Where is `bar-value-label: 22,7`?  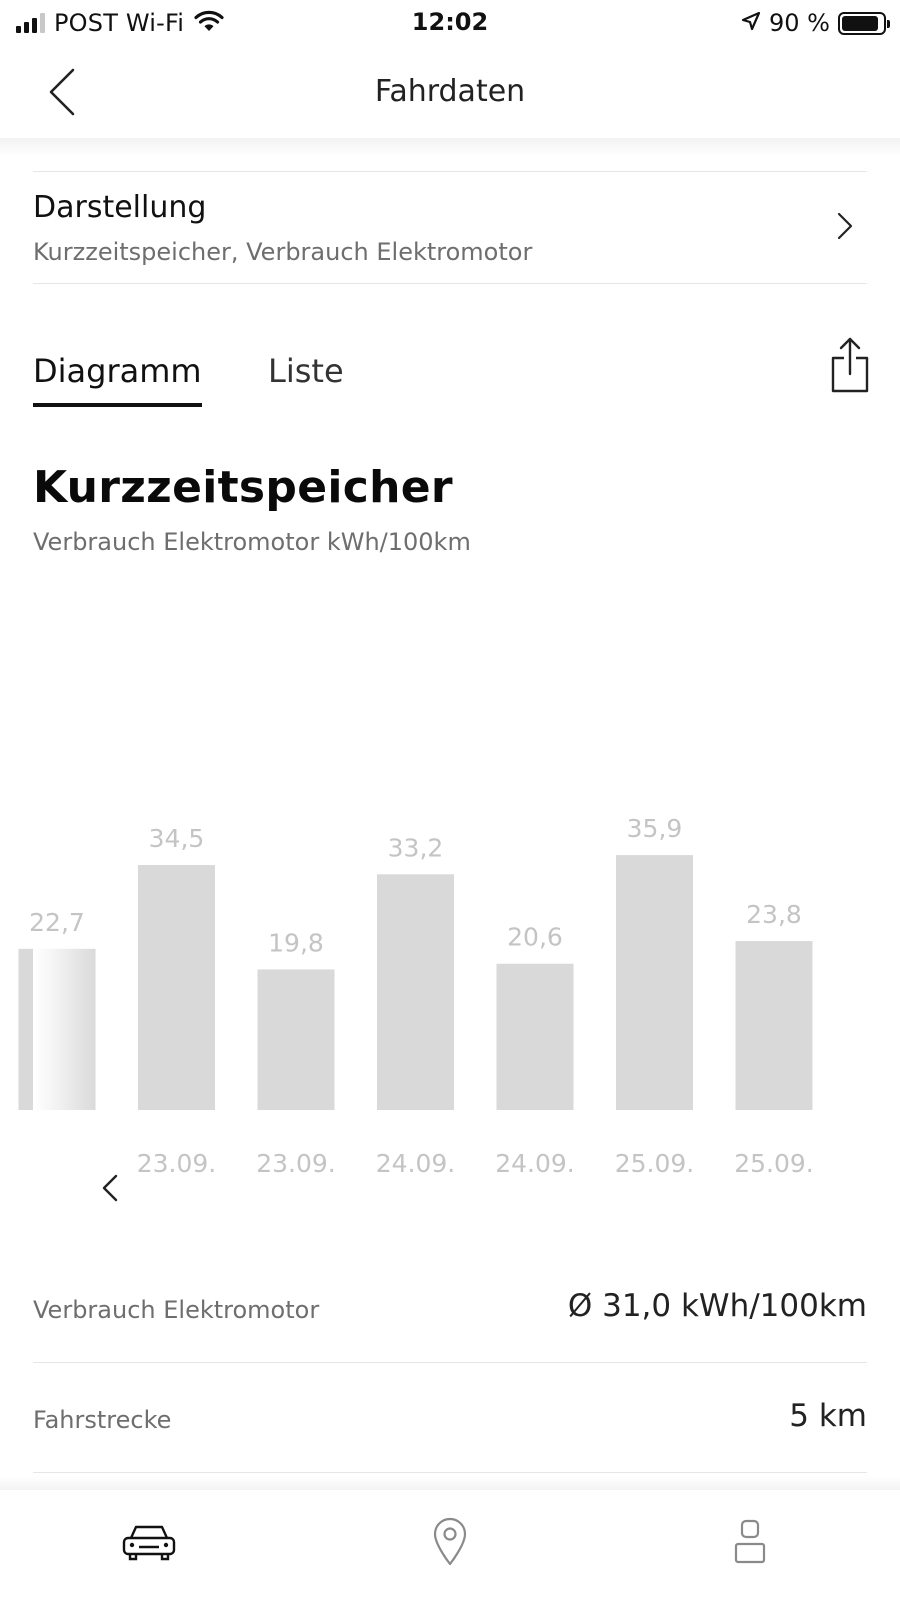
bar-value-label: 22,7 is located at coordinates (57, 922).